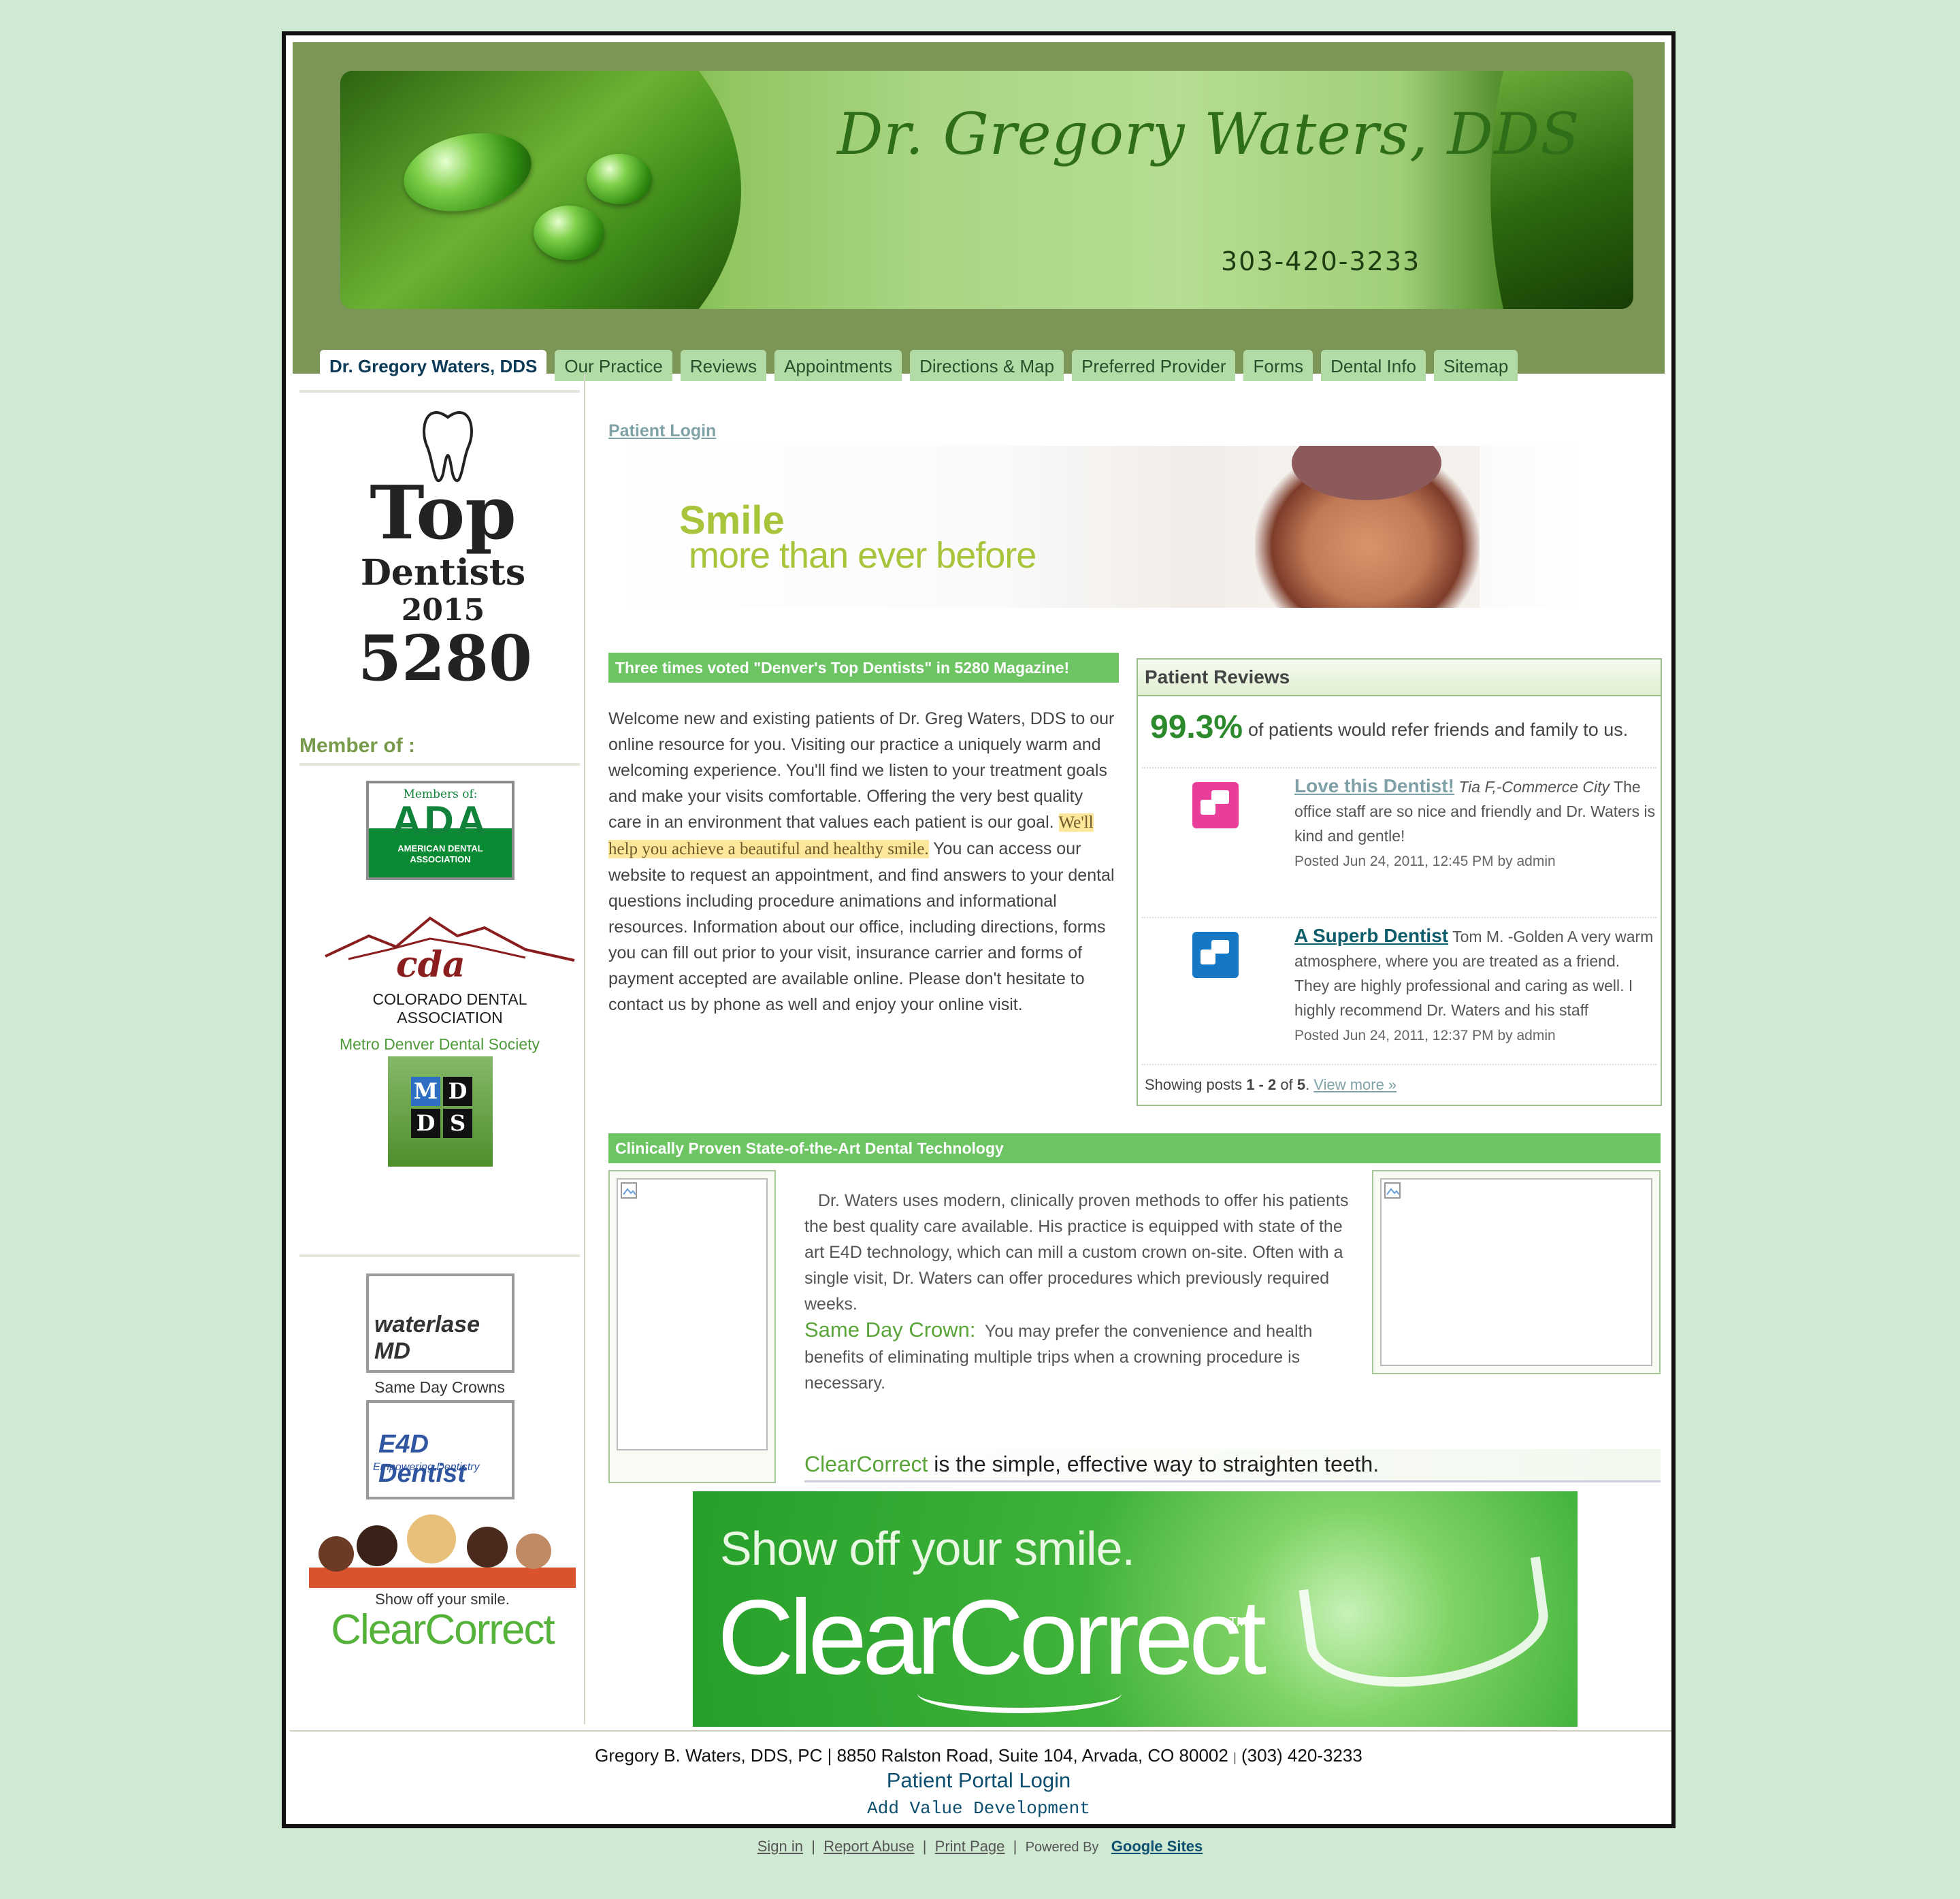 The image size is (1960, 1899). I want to click on ada-abbr: ADA, so click(441, 821).